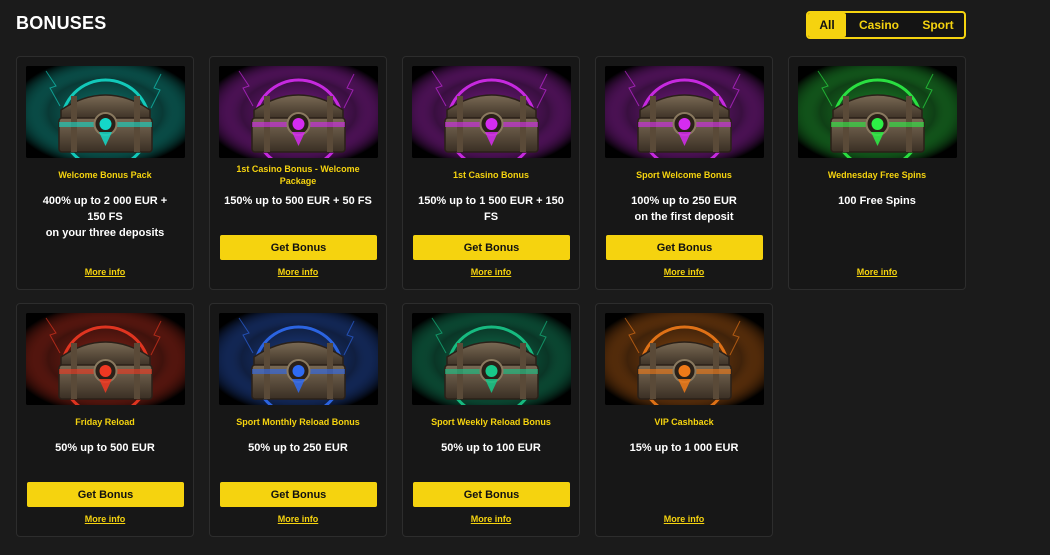 This screenshot has height=555, width=1050. I want to click on card-description-line: 50% up to 250 EUR, so click(298, 448).